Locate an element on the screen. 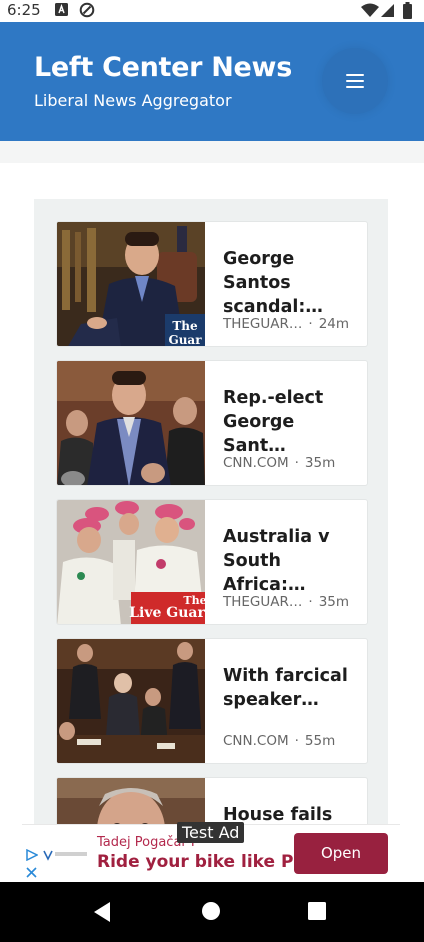  app-header: Left Center News Liberal News Aggregator is located at coordinates (212, 81).